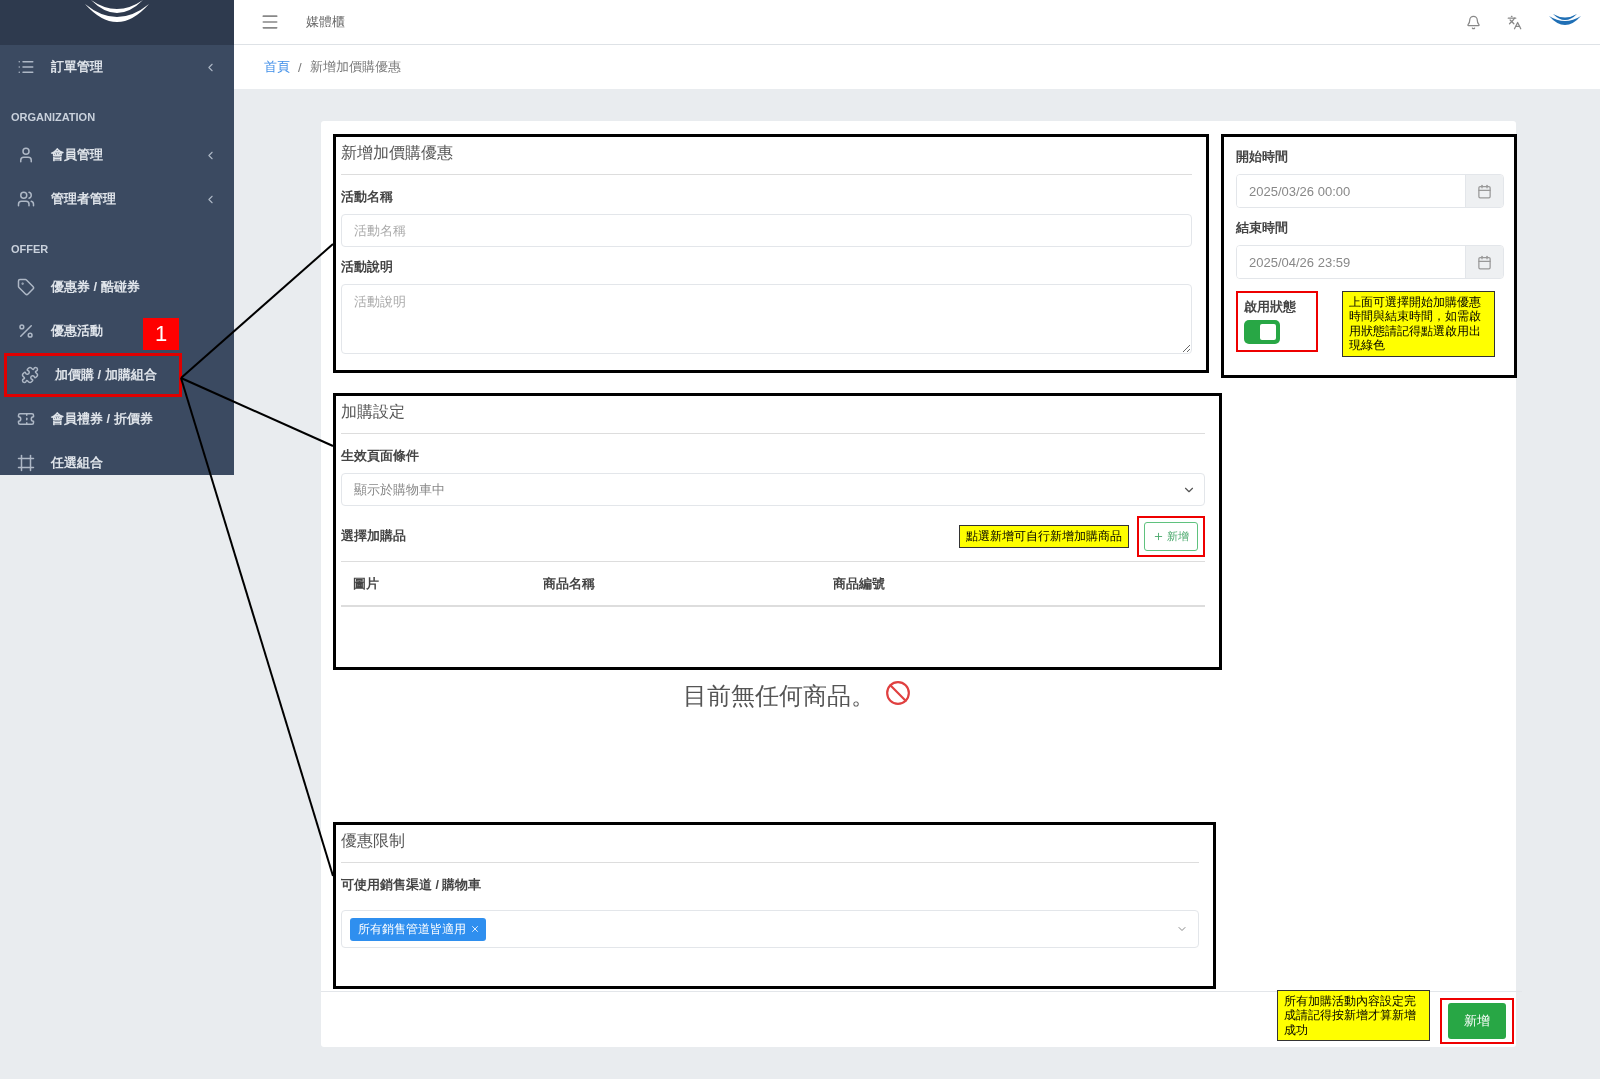 The height and width of the screenshot is (1079, 1600). Describe the element at coordinates (117, 155) in the screenshot. I see `sidebar-item: 會員管理` at that location.